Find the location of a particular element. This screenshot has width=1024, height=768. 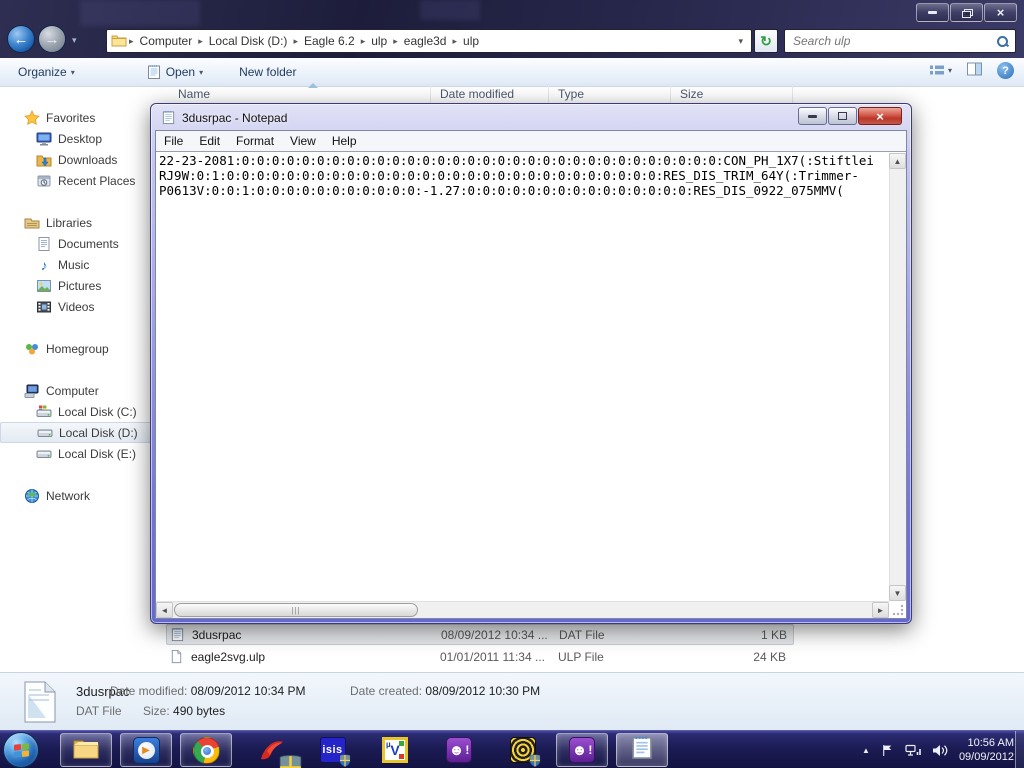

preview-pane-button is located at coordinates (974, 70).